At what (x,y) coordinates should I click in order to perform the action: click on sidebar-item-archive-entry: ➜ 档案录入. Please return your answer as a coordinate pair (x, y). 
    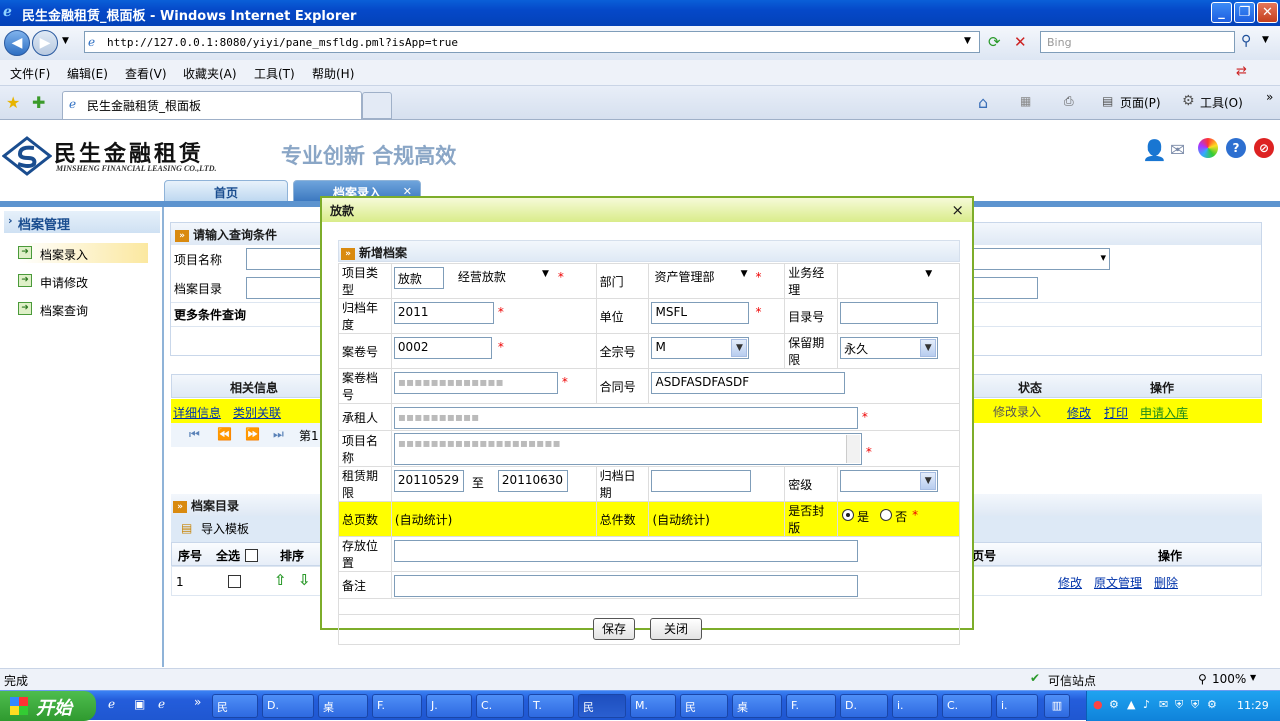
    Looking at the image, I should click on (83, 253).